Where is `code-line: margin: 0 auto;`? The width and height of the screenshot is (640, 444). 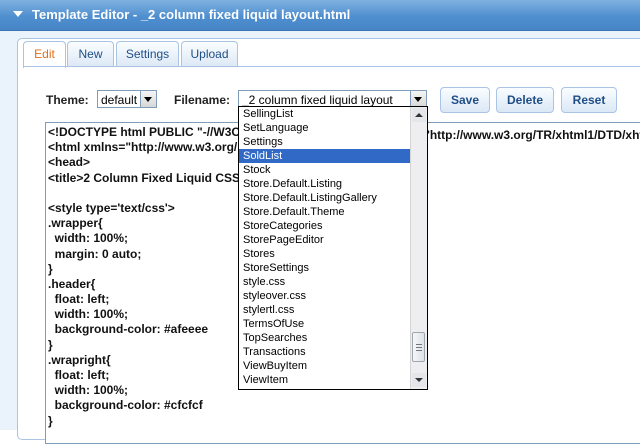
code-line: margin: 0 auto; is located at coordinates (95, 253).